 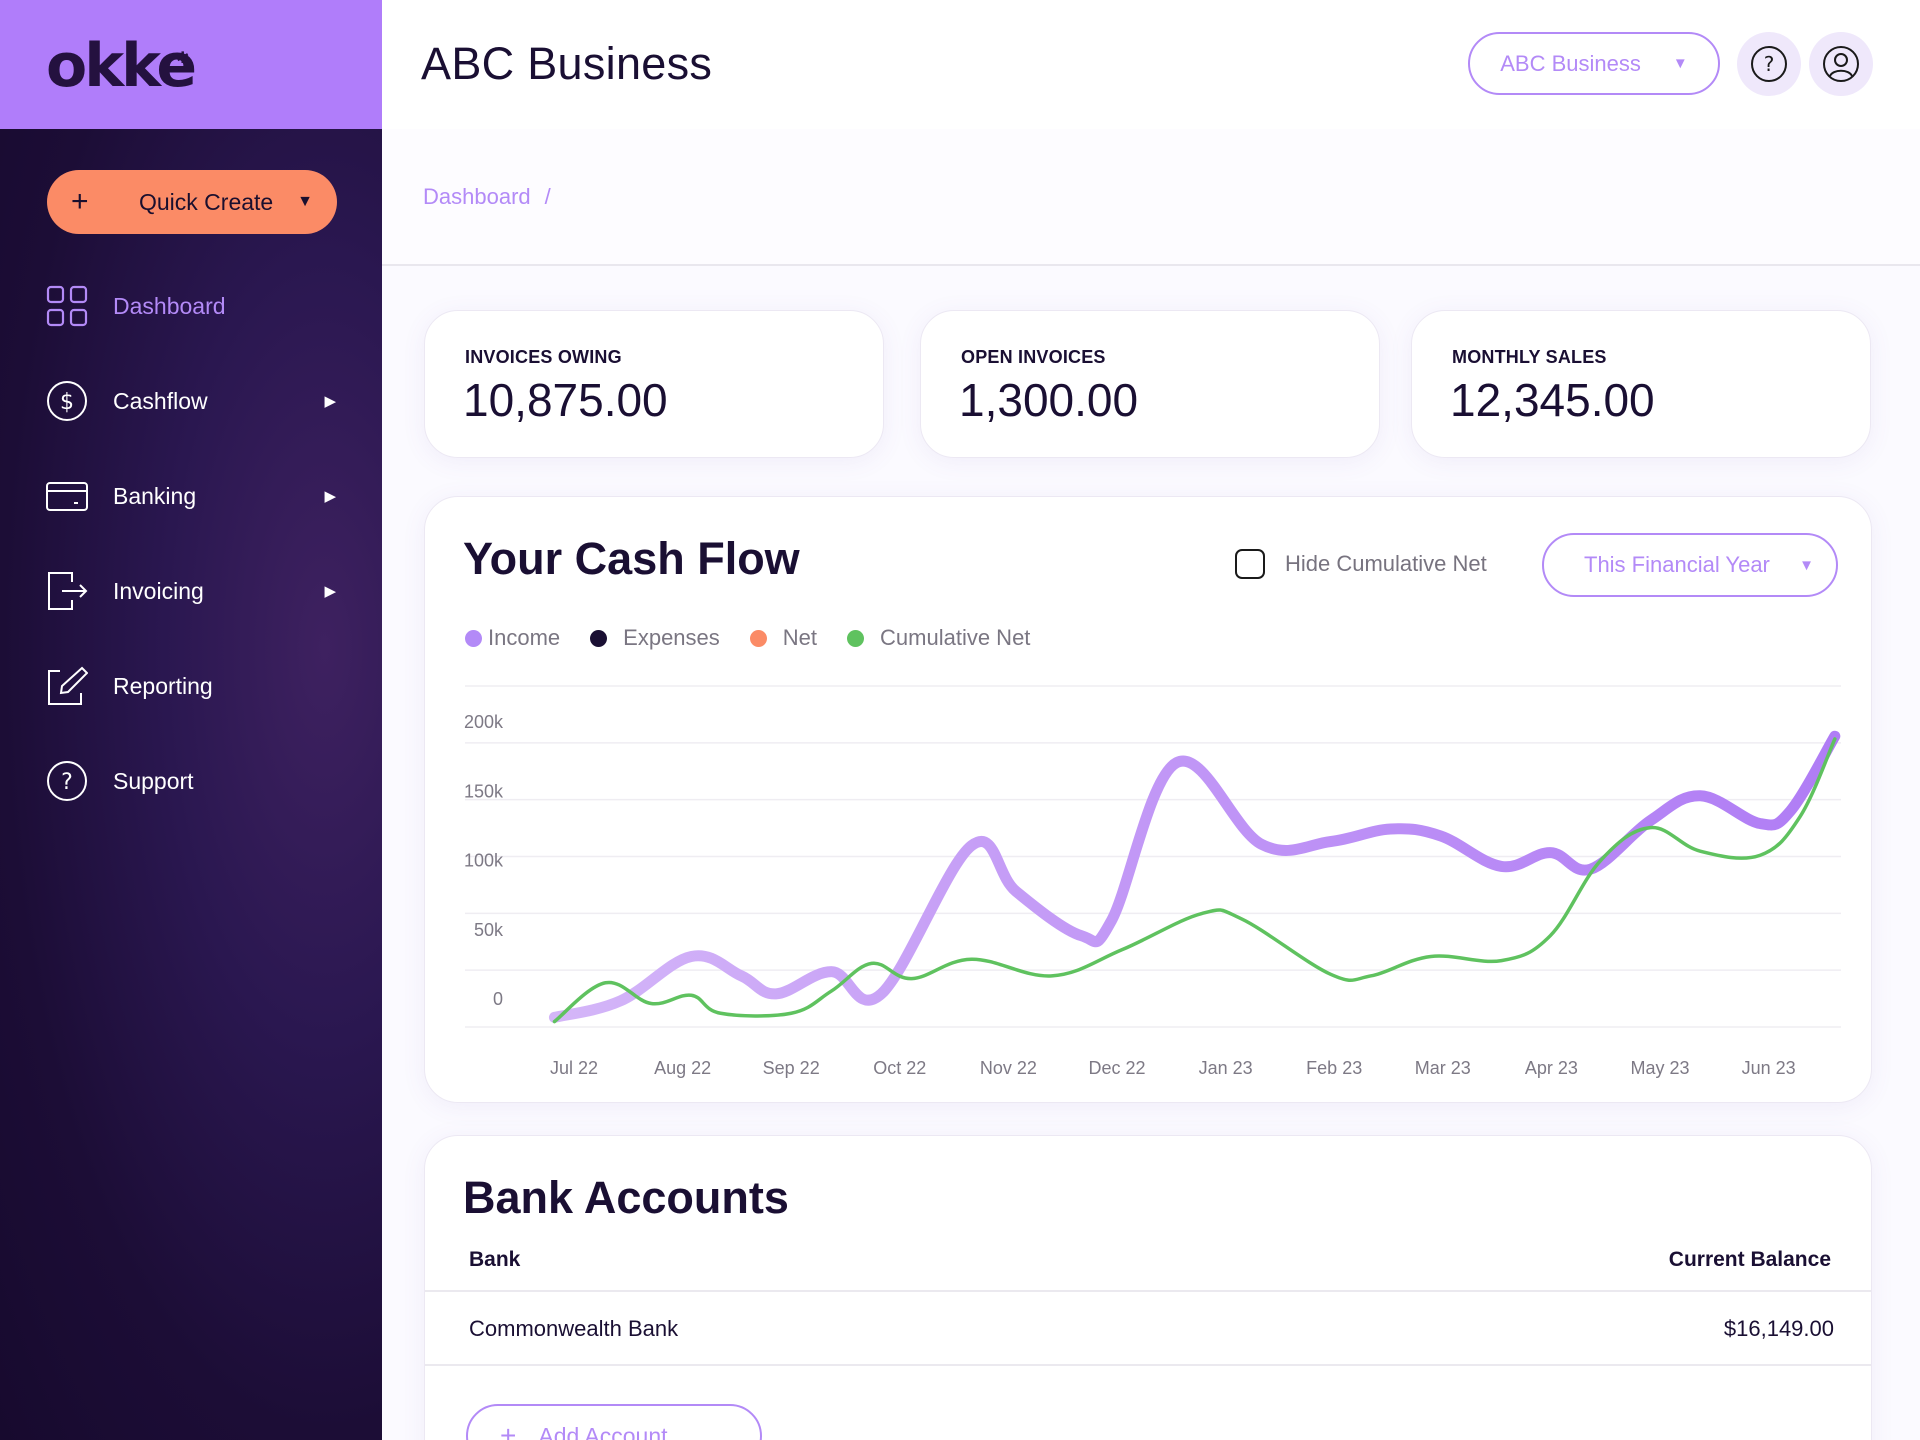 I want to click on add-account-button: + Add Account, so click(x=614, y=1422).